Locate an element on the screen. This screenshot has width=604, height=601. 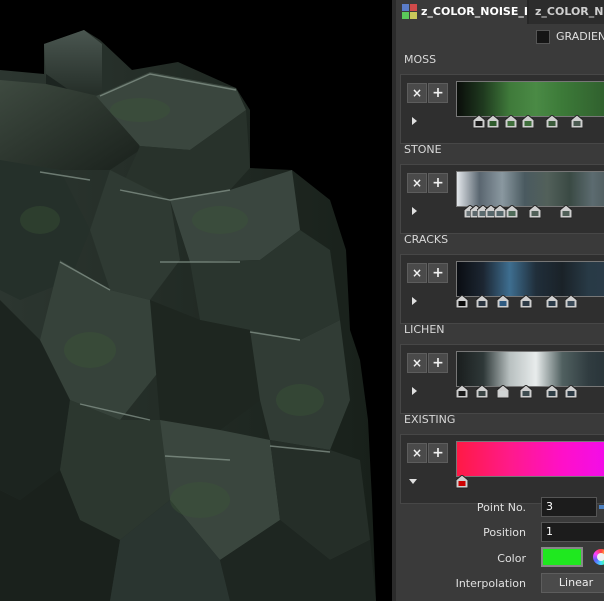
color-label: Color is located at coordinates (511, 558).